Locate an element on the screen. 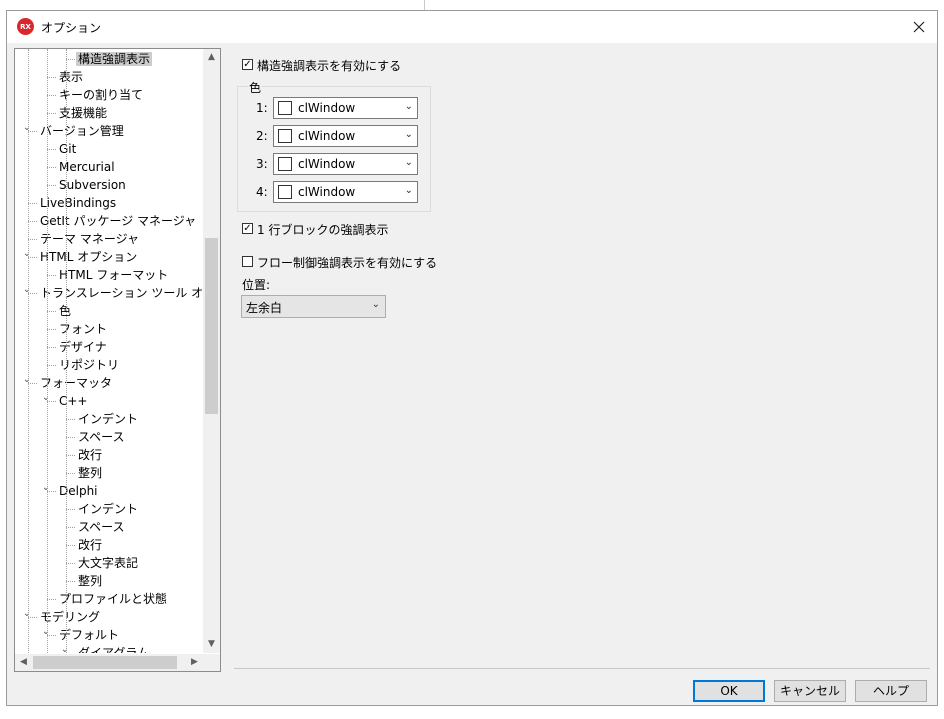 The image size is (944, 719). tree-item: 大文字表記 is located at coordinates (108, 563).